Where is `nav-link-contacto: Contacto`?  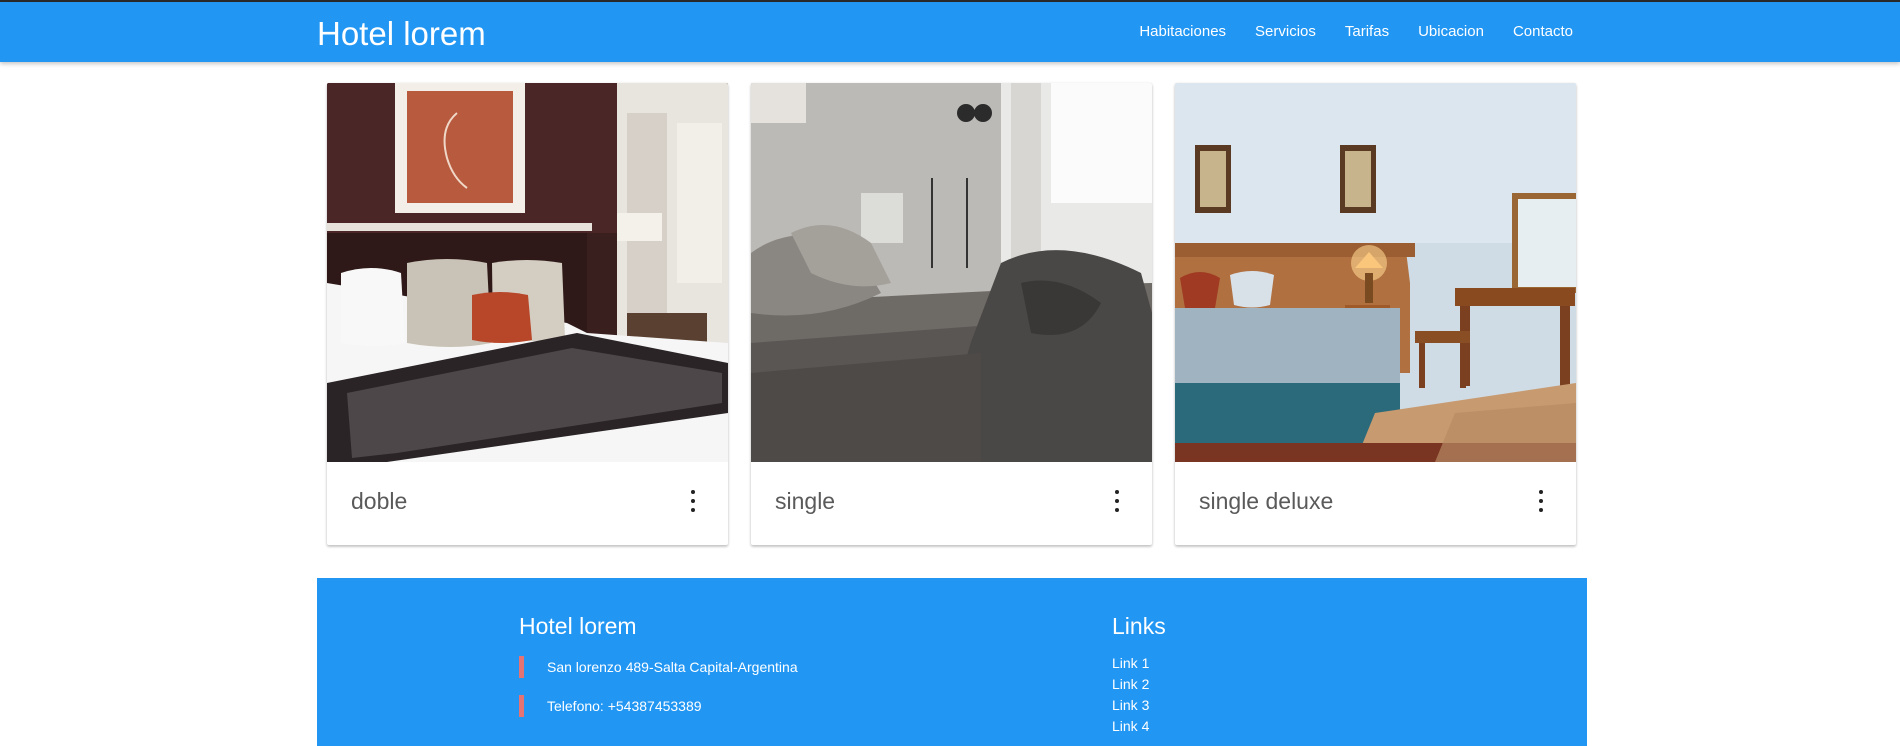
nav-link-contacto: Contacto is located at coordinates (1535, 32).